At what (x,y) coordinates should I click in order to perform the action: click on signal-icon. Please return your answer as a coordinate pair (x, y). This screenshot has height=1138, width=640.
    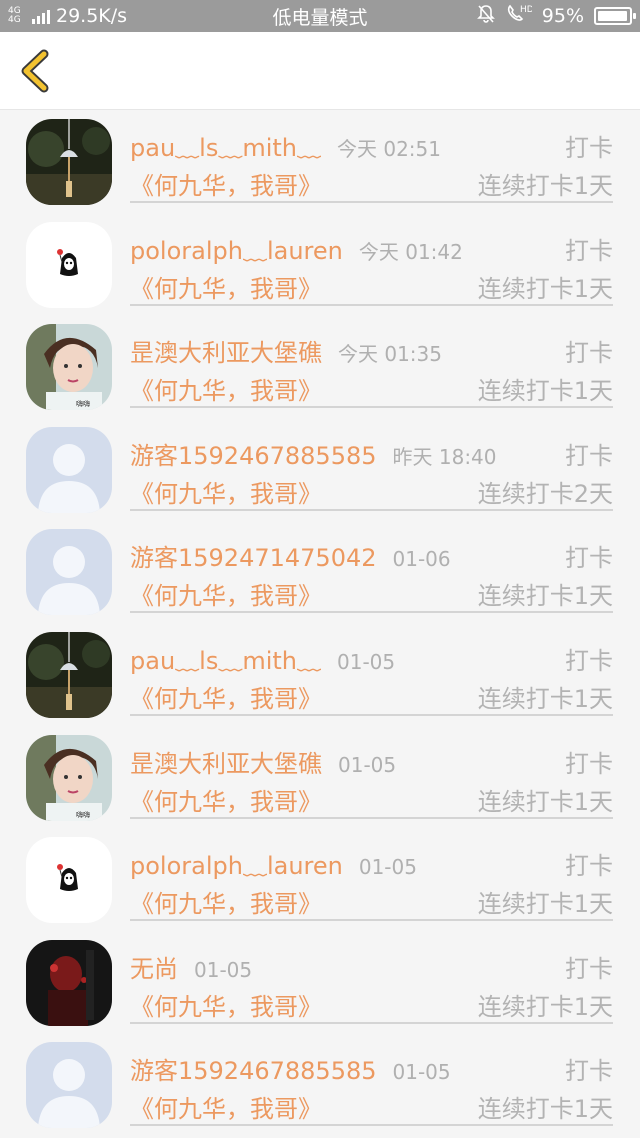
    Looking at the image, I should click on (41, 16).